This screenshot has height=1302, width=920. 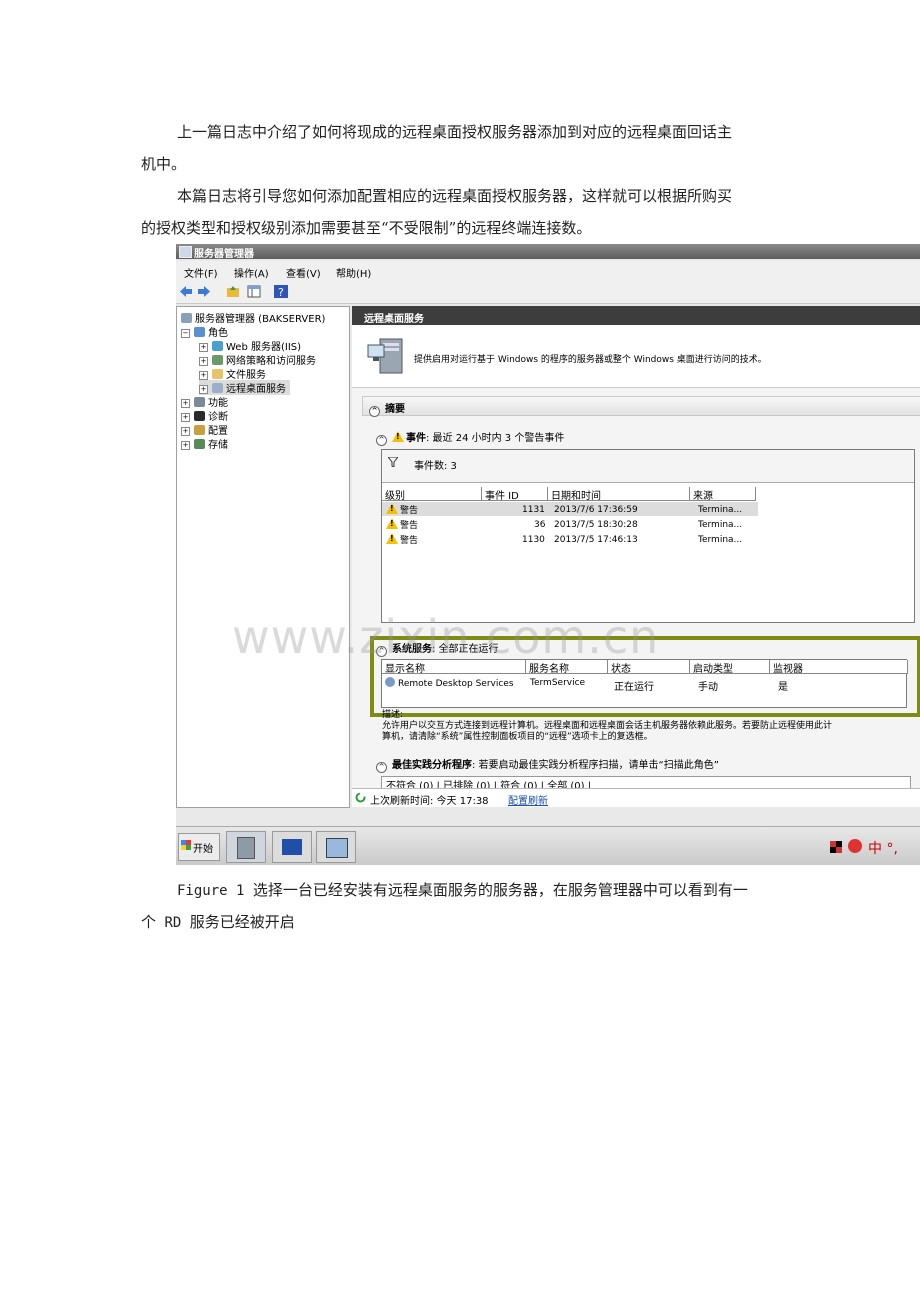 I want to click on powershell-icon, so click(x=292, y=847).